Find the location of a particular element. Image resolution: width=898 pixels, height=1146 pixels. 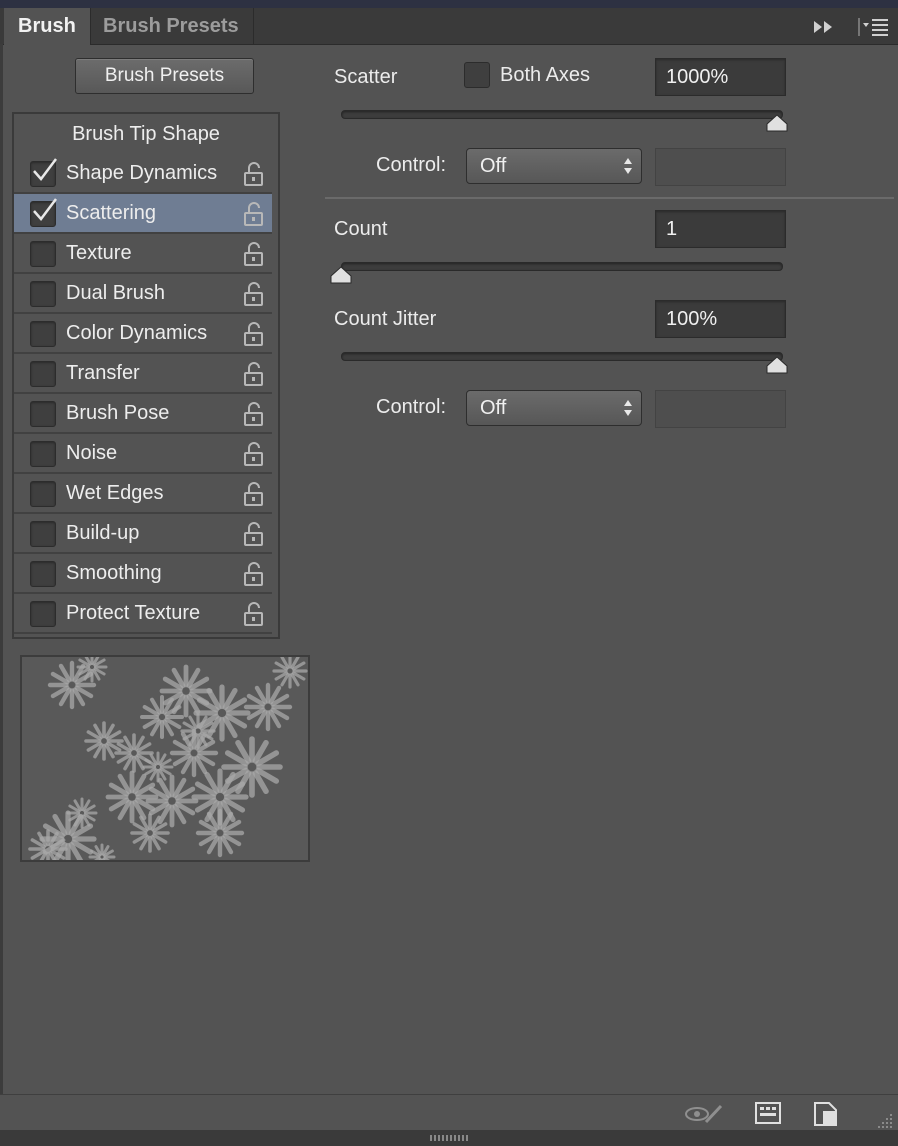

option-label: Transfer is located at coordinates (103, 373).